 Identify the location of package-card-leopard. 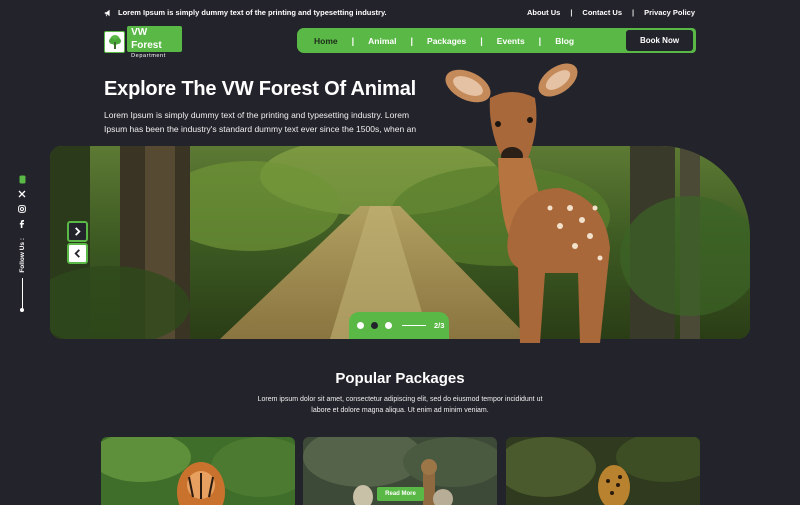
(603, 471).